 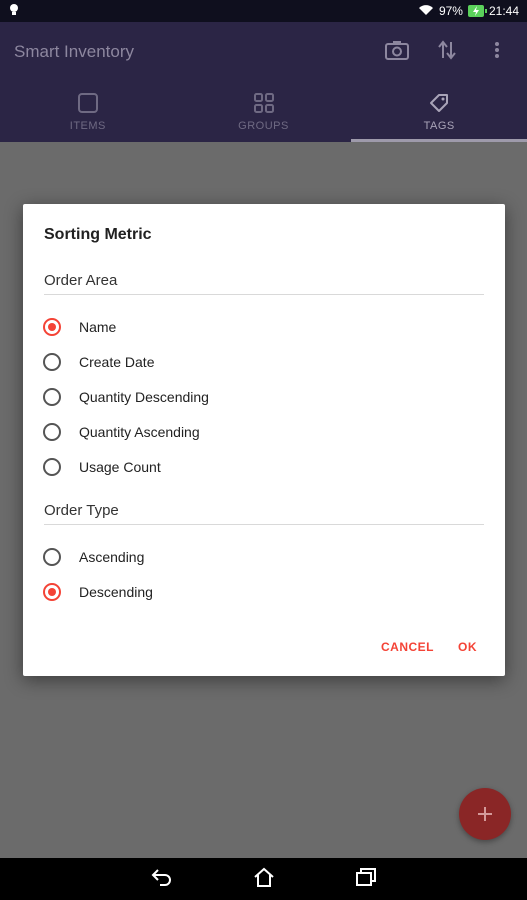 What do you see at coordinates (81, 280) in the screenshot?
I see `order-area-label: Order Area` at bounding box center [81, 280].